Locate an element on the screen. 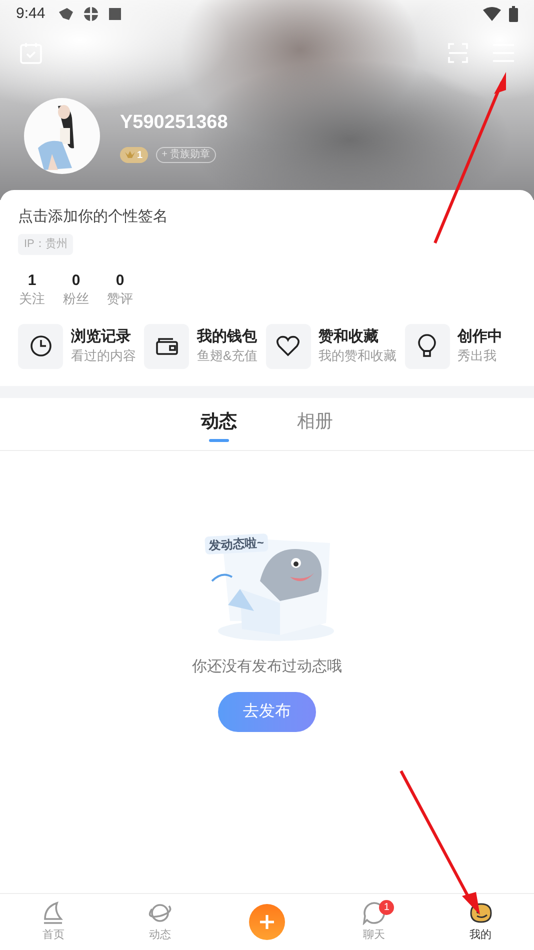 This screenshot has height=950, width=534. ip-tag: IP：贵州 is located at coordinates (46, 244).